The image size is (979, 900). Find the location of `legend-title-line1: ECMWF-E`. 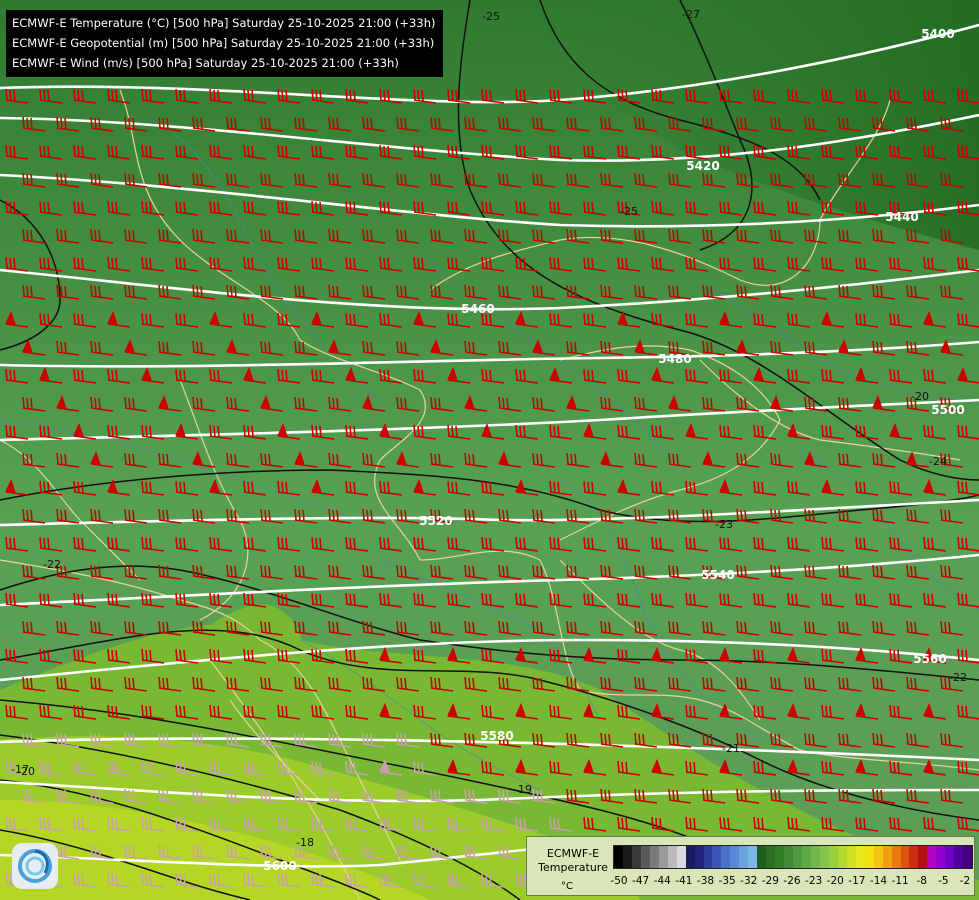

legend-title-line1: ECMWF-E is located at coordinates (573, 853).